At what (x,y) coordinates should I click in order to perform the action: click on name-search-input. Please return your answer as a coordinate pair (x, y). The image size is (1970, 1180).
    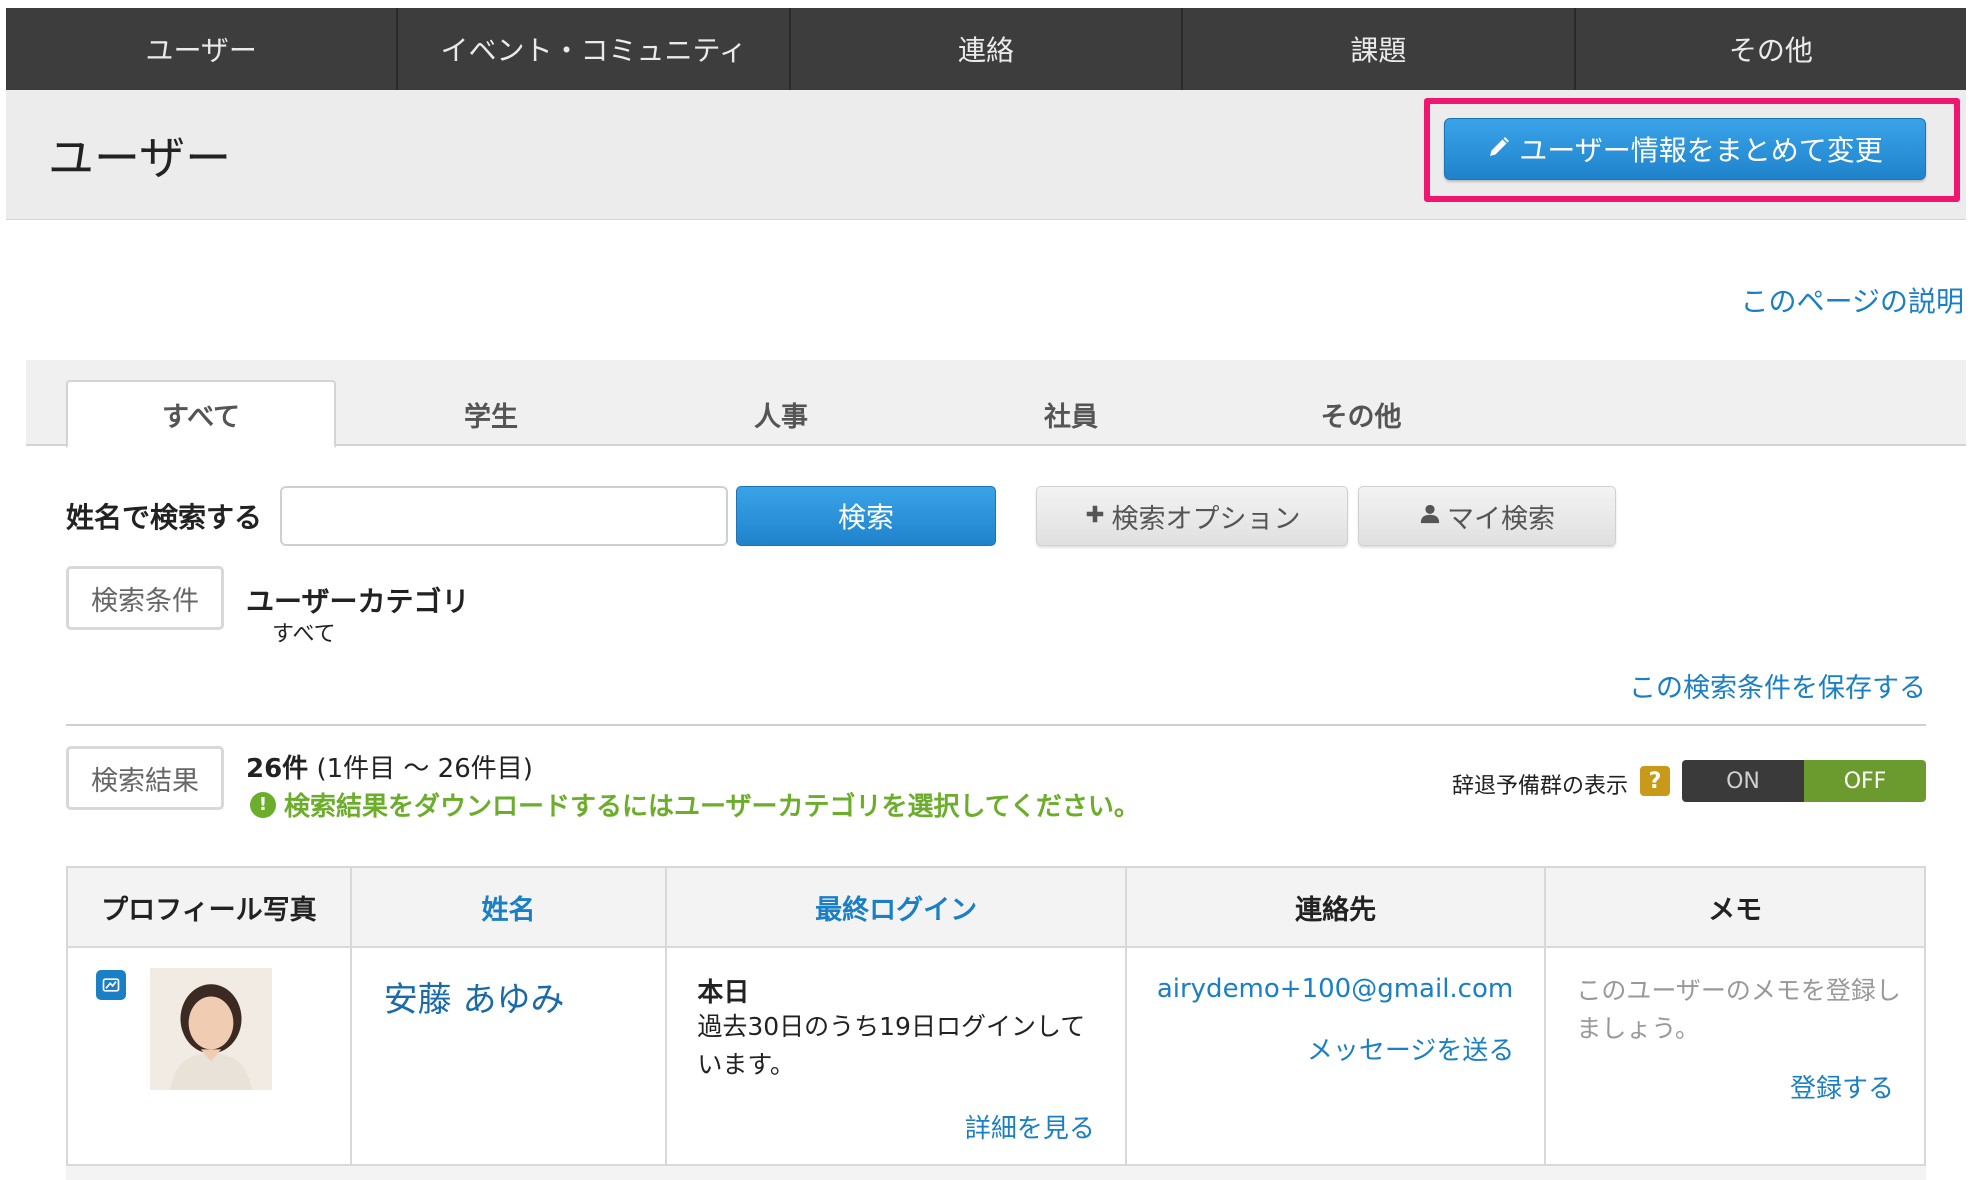
    Looking at the image, I should click on (504, 516).